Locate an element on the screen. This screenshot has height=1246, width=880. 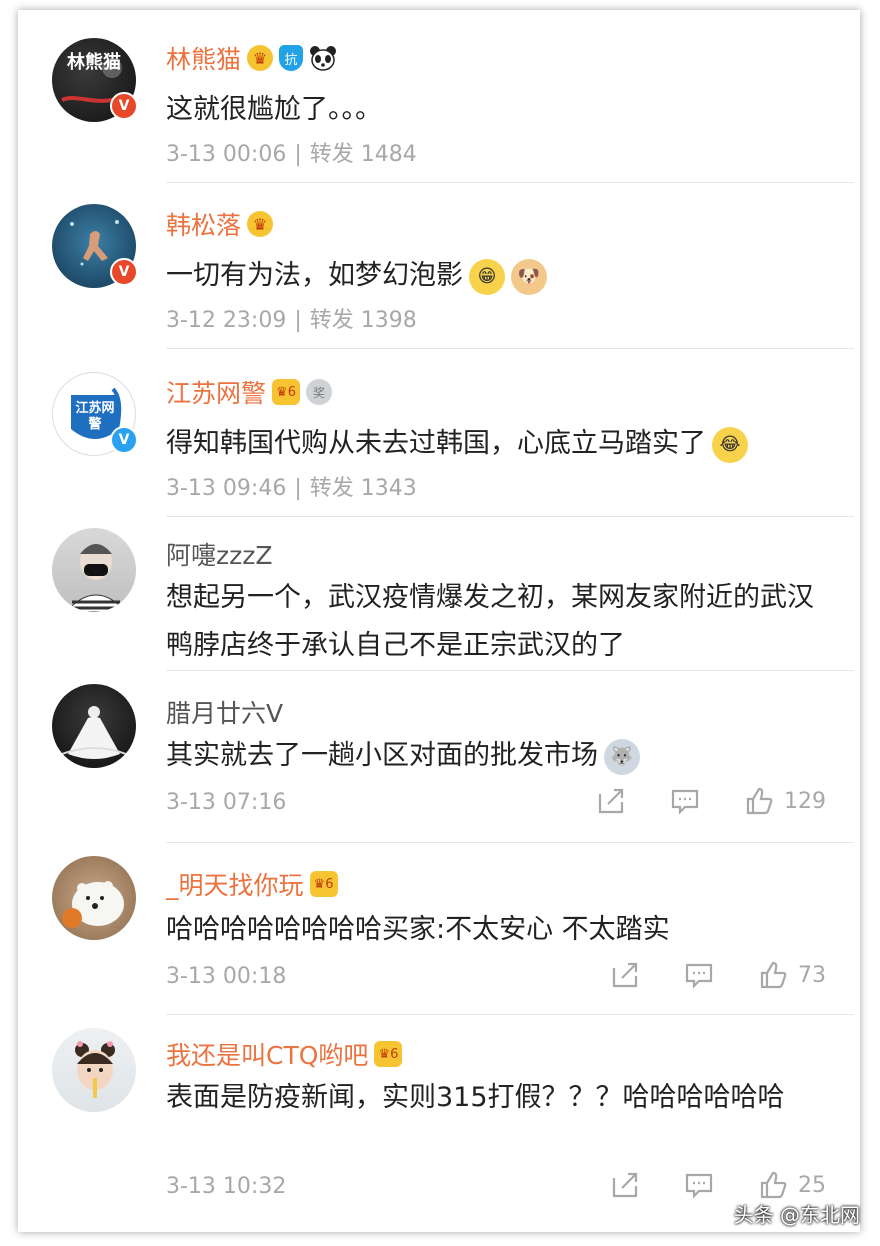
username-row: 江苏网警 ♛6 奖 is located at coordinates (249, 392).